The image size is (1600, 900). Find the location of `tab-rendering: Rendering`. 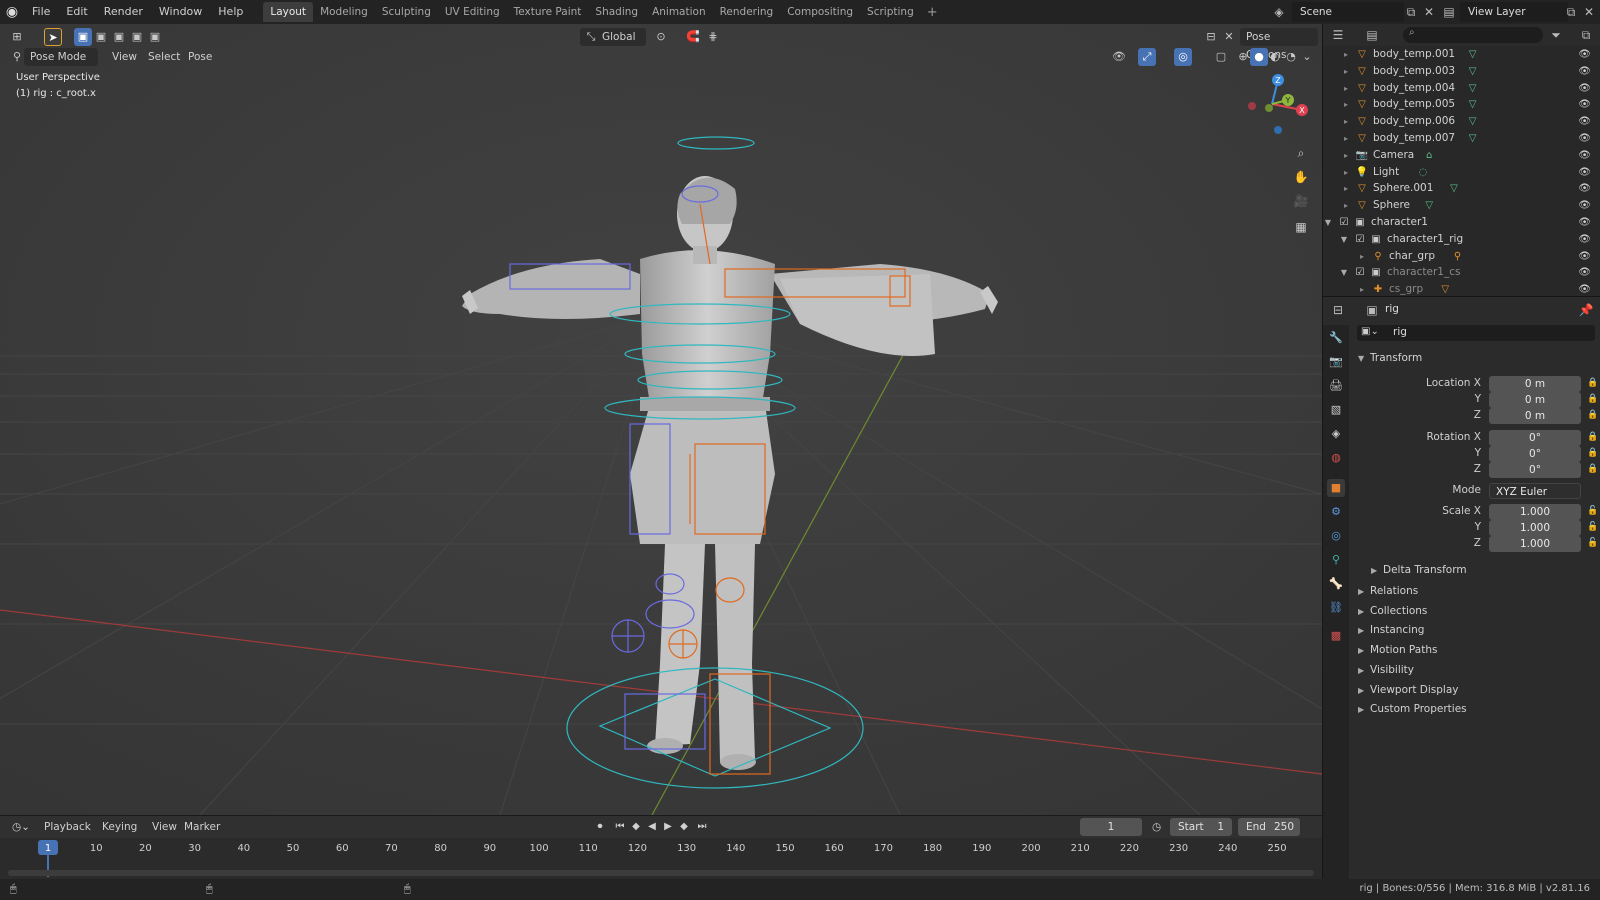

tab-rendering: Rendering is located at coordinates (747, 12).